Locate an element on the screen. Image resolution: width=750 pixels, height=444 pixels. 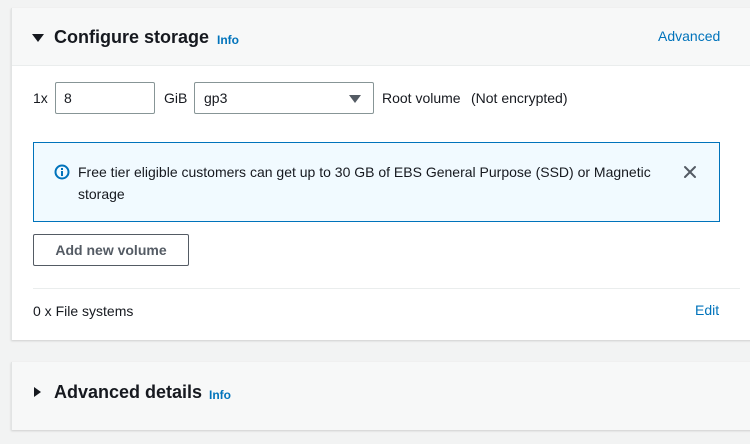
divider is located at coordinates (386, 288).